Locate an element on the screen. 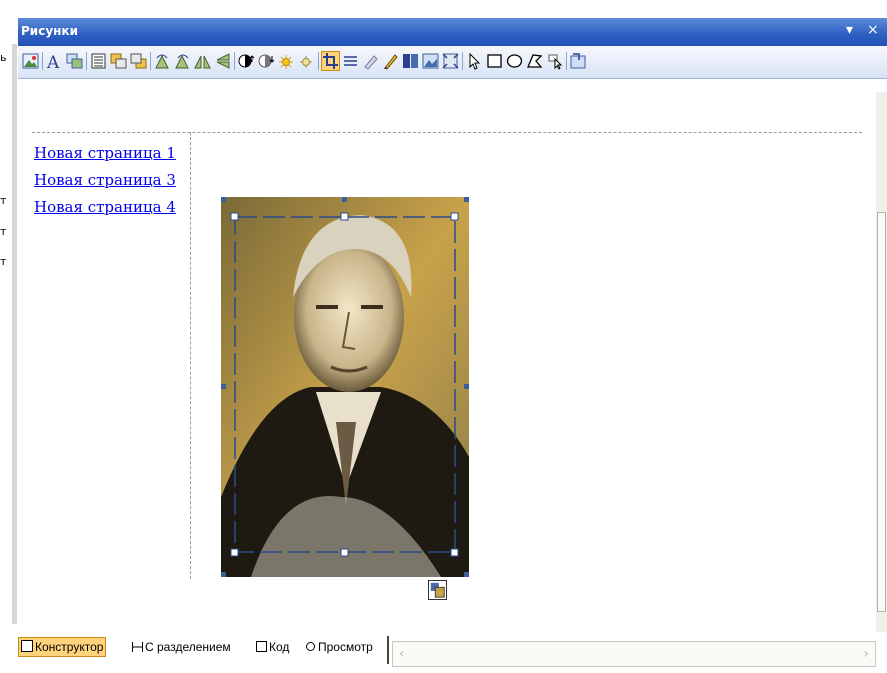  polygon-hotspot-icon is located at coordinates (534, 61).